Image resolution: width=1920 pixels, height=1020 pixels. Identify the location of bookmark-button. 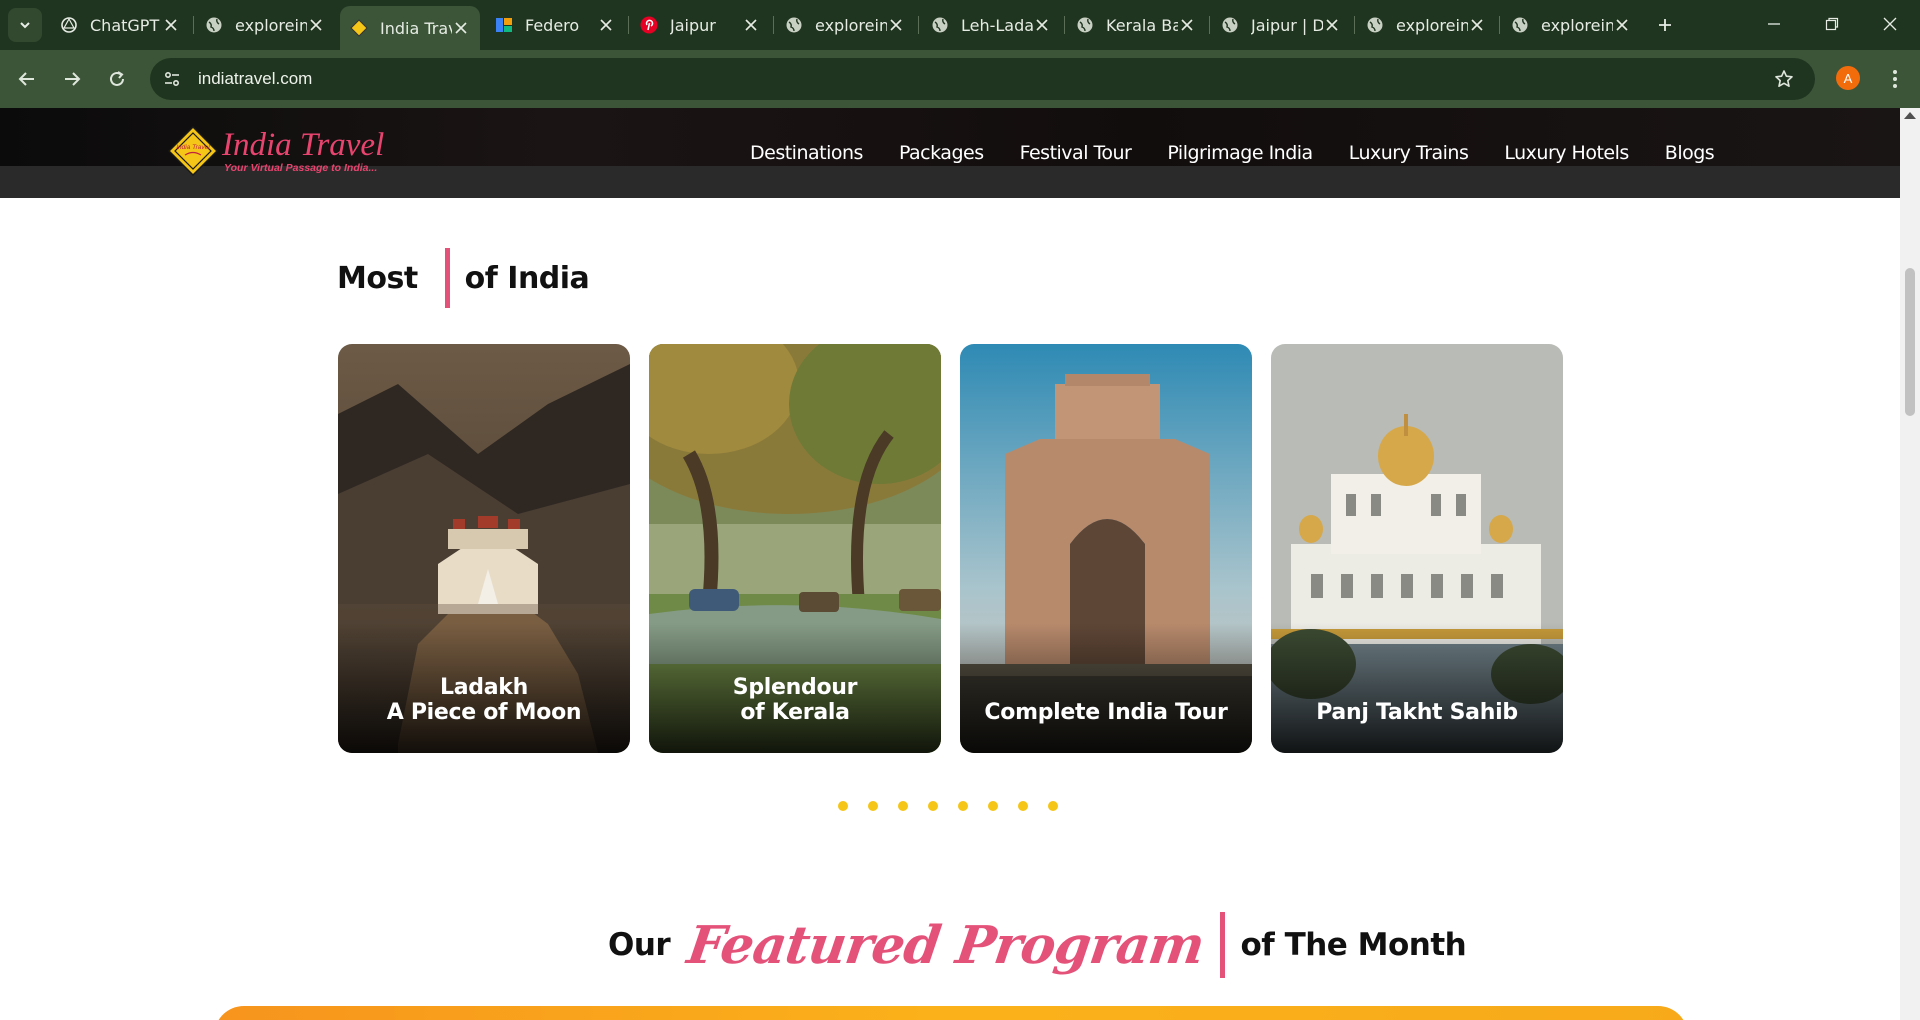
(1784, 79).